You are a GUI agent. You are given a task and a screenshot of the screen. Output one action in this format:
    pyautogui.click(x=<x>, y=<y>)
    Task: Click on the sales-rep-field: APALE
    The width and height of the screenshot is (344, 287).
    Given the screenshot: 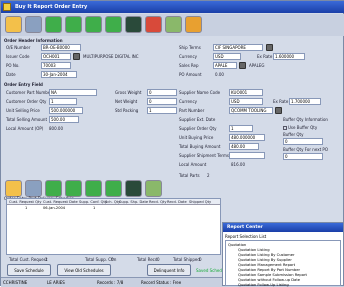 What is the action you would take?
    pyautogui.click(x=225, y=65)
    